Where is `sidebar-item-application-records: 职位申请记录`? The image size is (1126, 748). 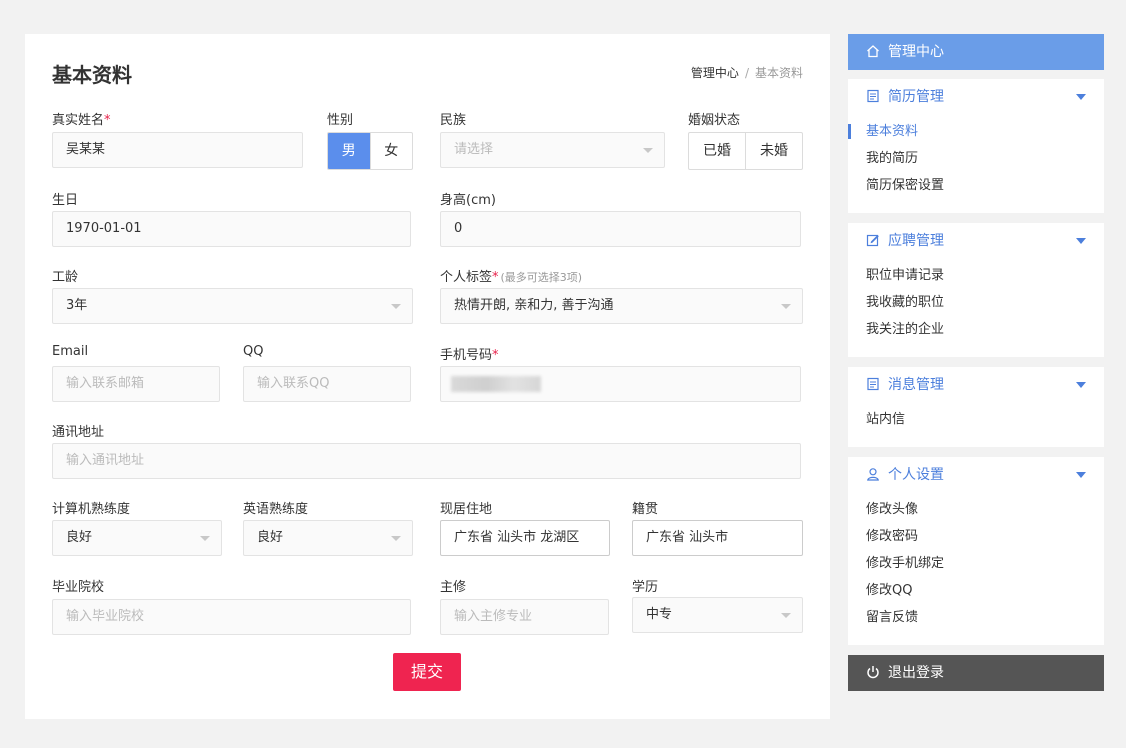 sidebar-item-application-records: 职位申请记录 is located at coordinates (976, 275).